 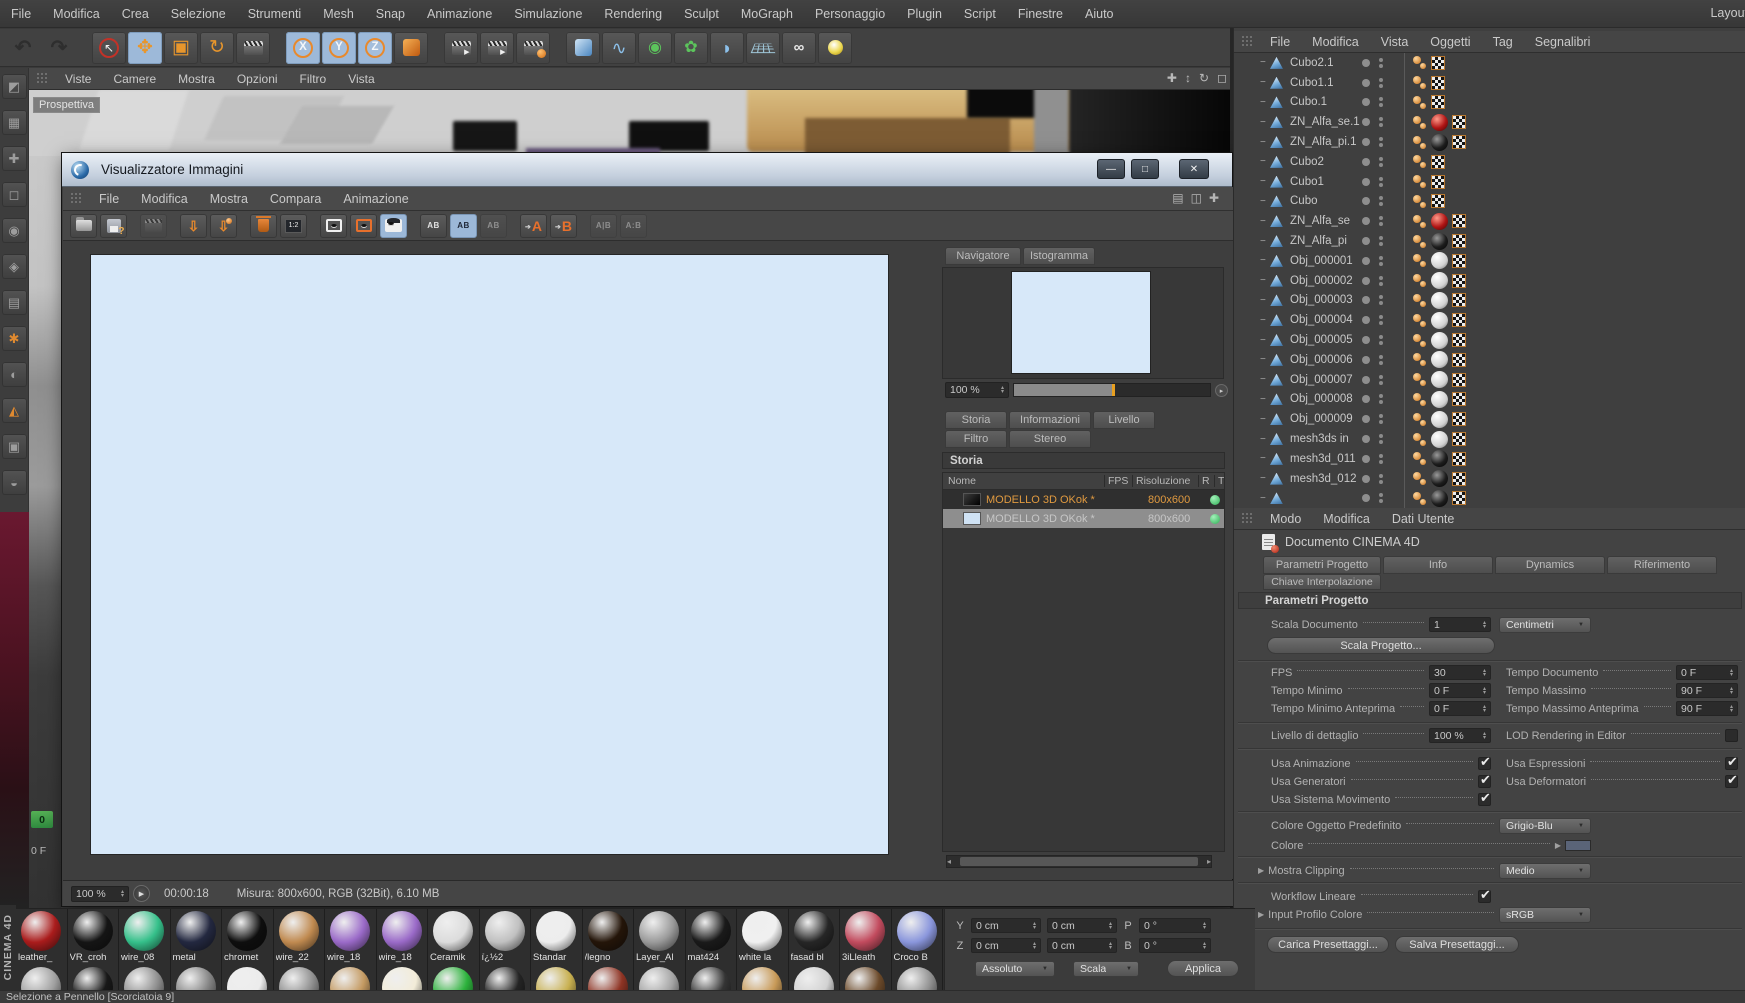 I want to click on pan-tool-icon: ✚, so click(x=14, y=158).